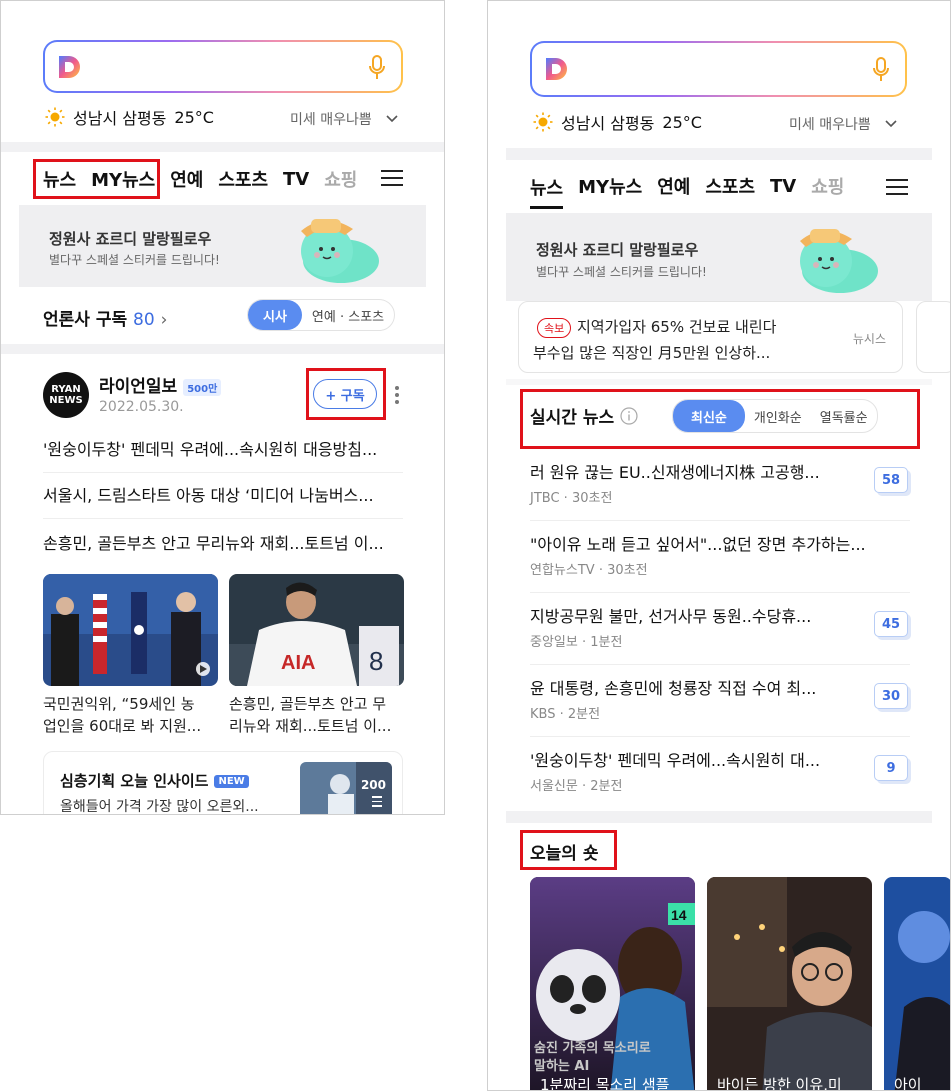  What do you see at coordinates (779, 1083) in the screenshot?
I see `shot-caption: 바이든 방한 이유,미` at bounding box center [779, 1083].